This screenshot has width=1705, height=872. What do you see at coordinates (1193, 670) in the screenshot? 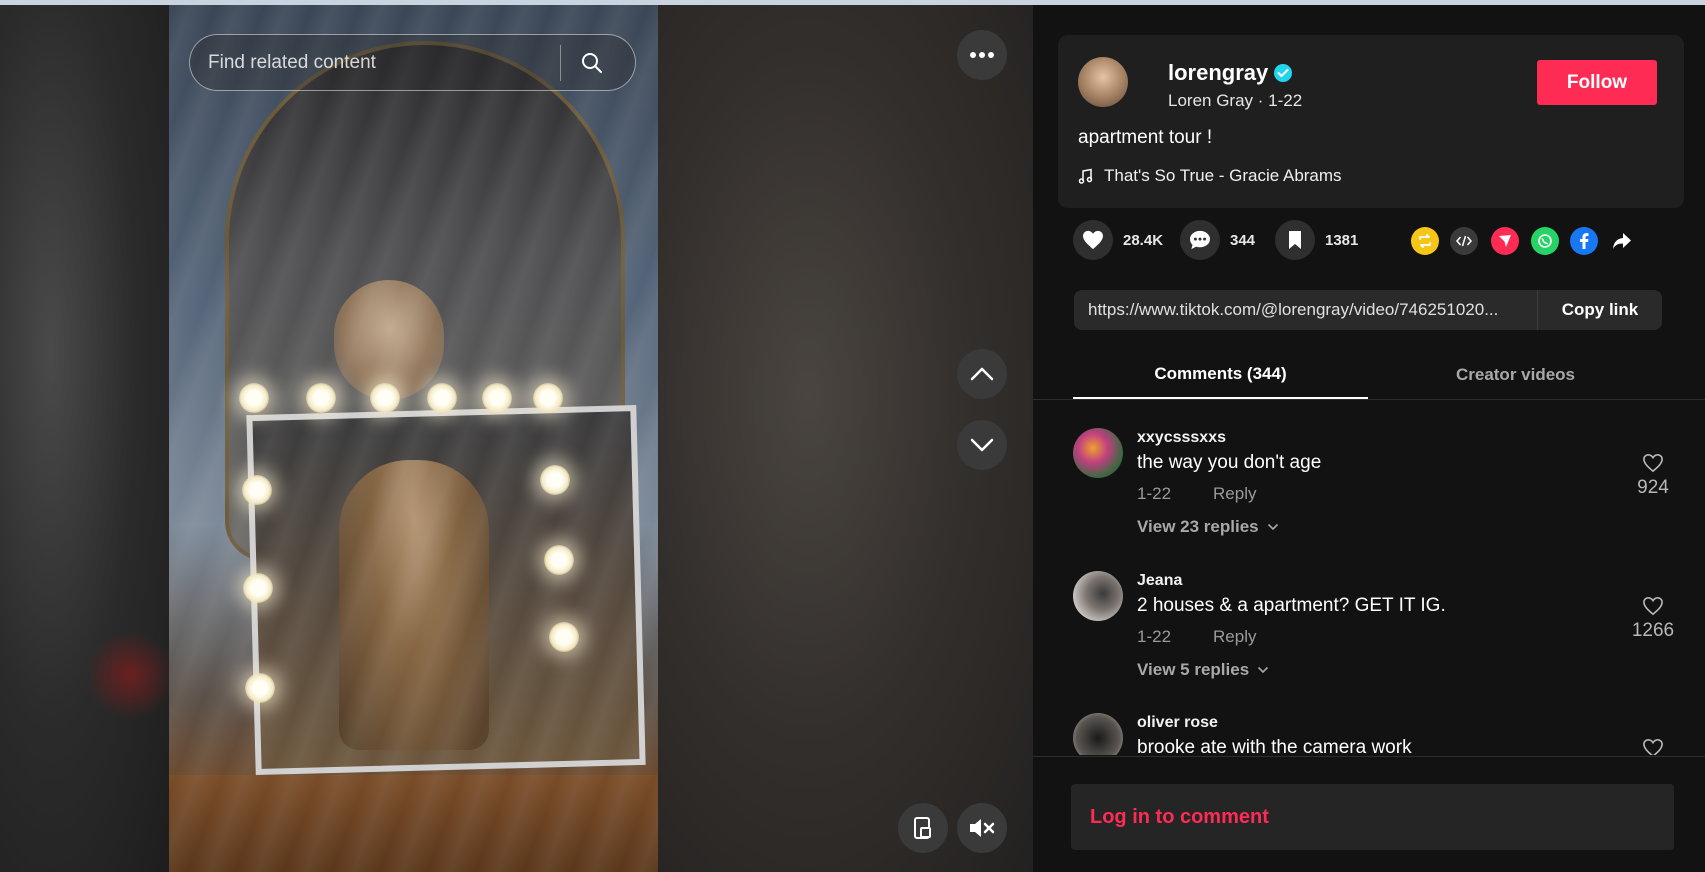
I see `view-replies-label: View 5 replies` at bounding box center [1193, 670].